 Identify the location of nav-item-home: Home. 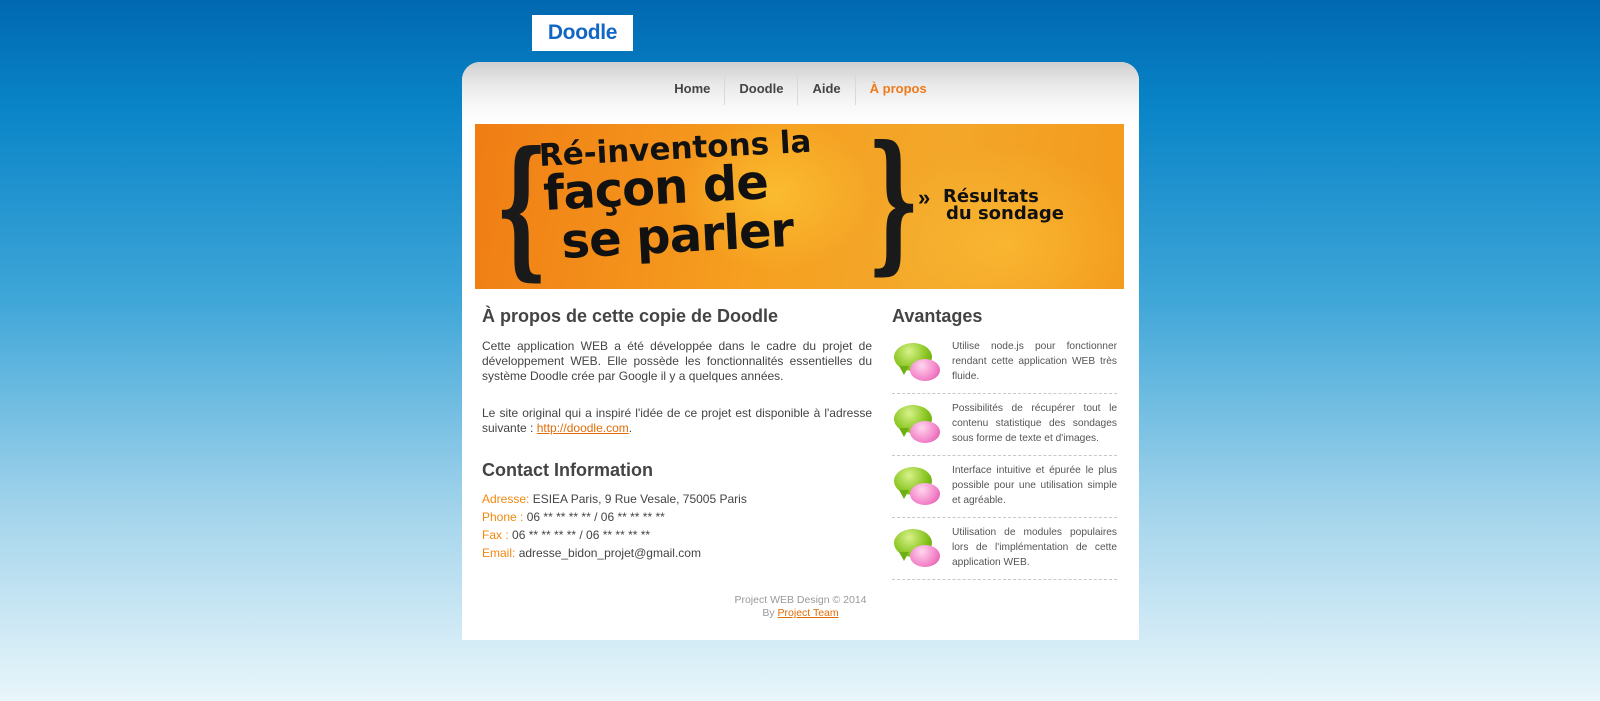
(693, 89).